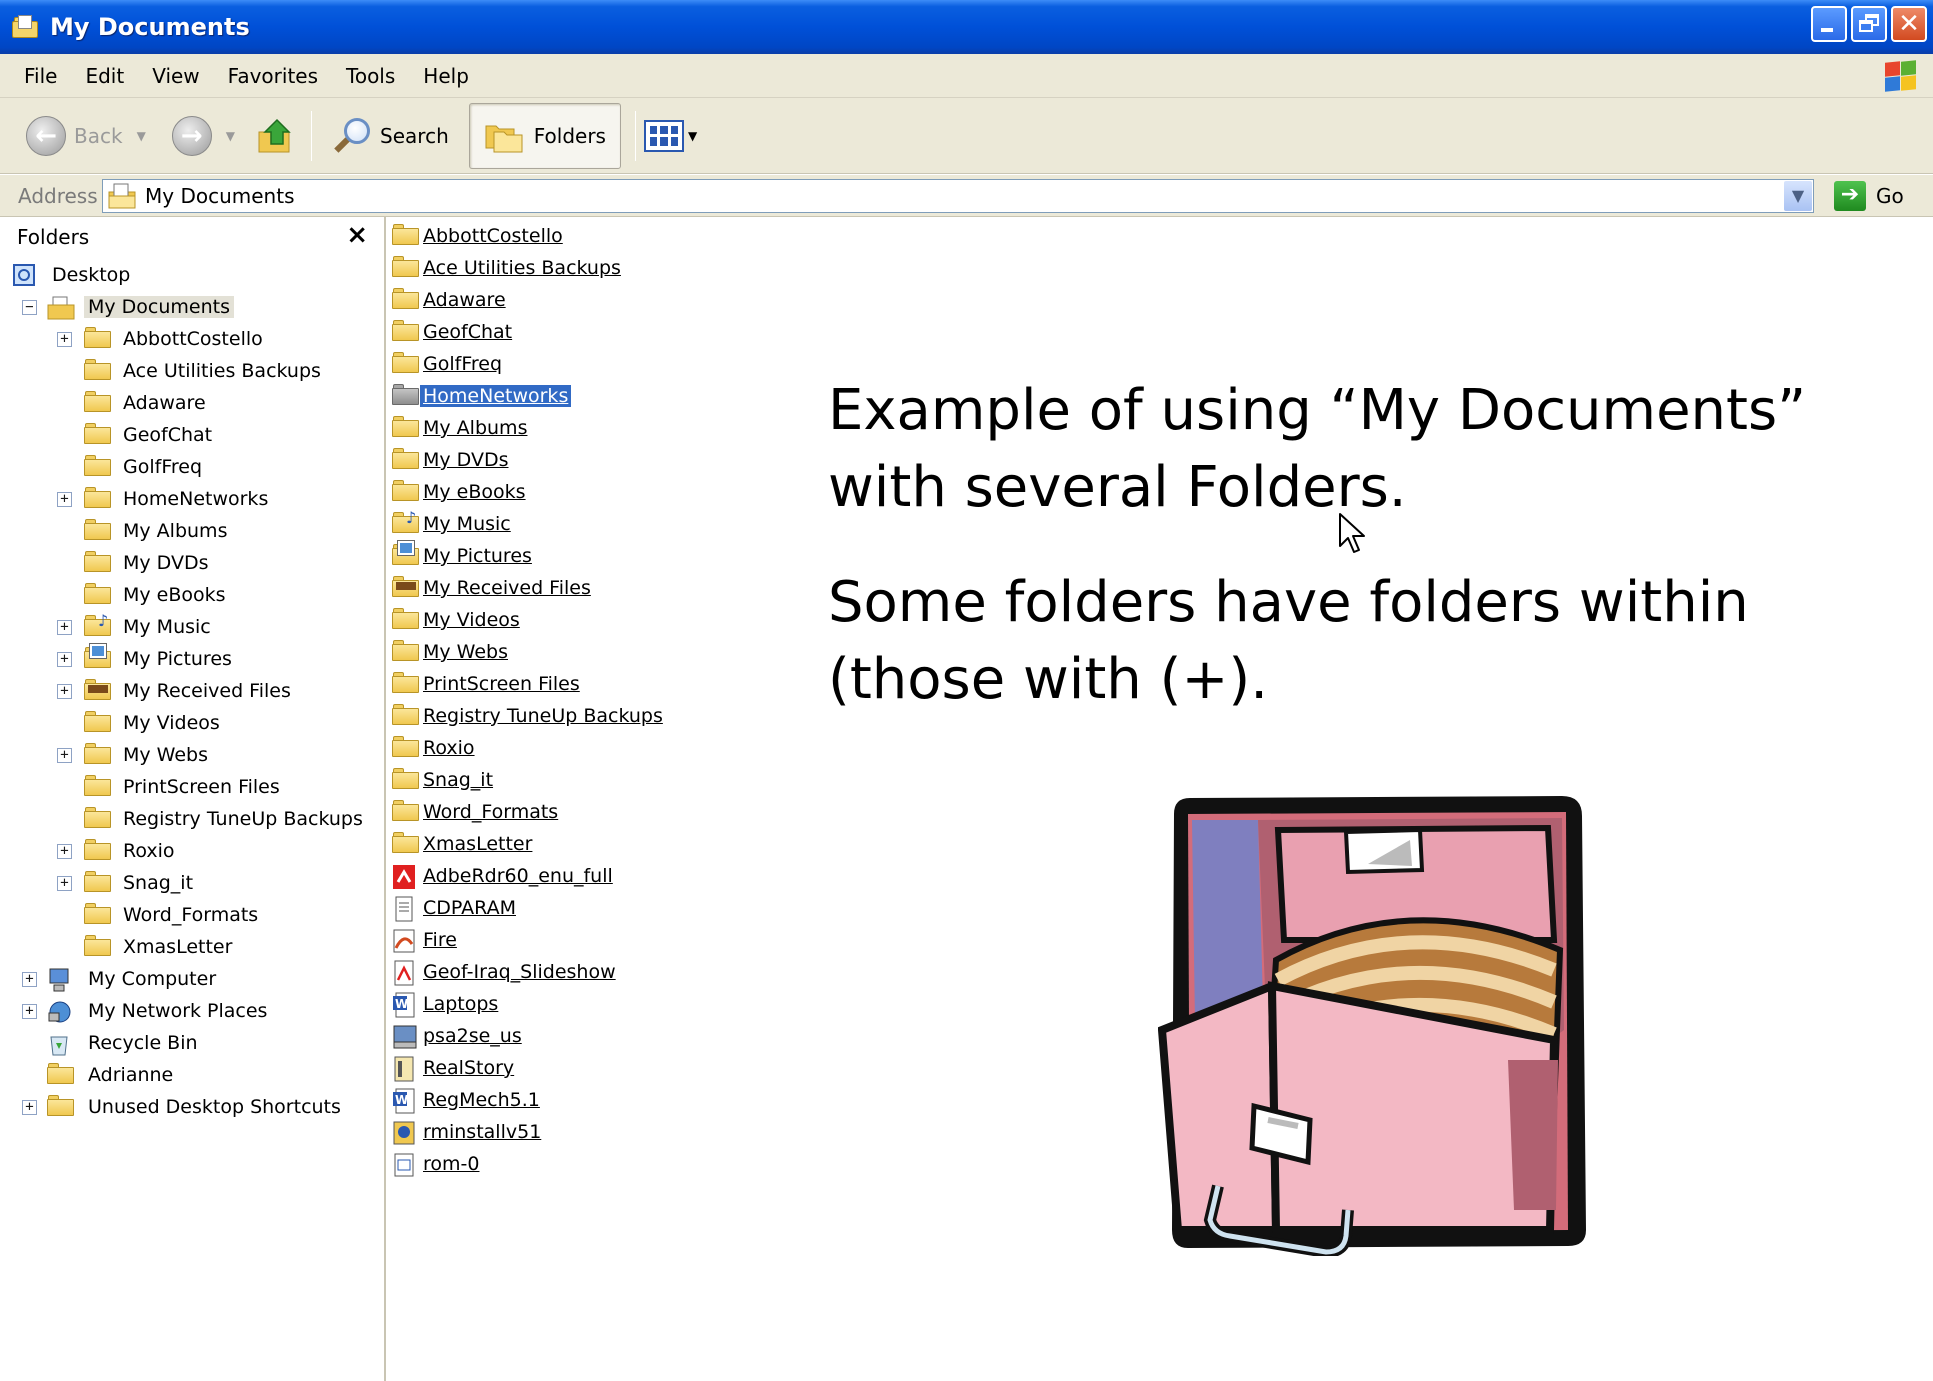 Image resolution: width=1933 pixels, height=1381 pixels. Describe the element at coordinates (192, 1011) in the screenshot. I see `tree-item: + My Network Places` at that location.